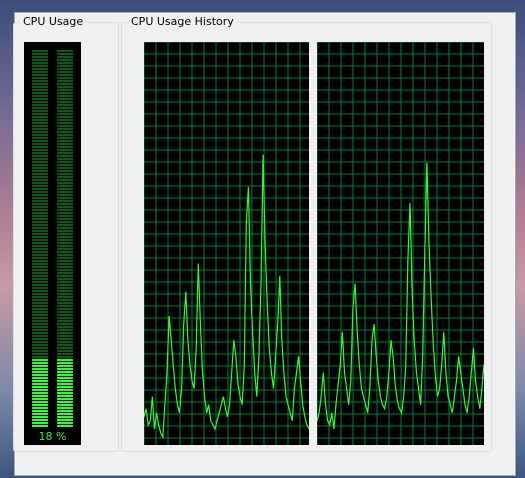 The width and height of the screenshot is (525, 478). What do you see at coordinates (65, 238) in the screenshot?
I see `cpu-meter-column-right` at bounding box center [65, 238].